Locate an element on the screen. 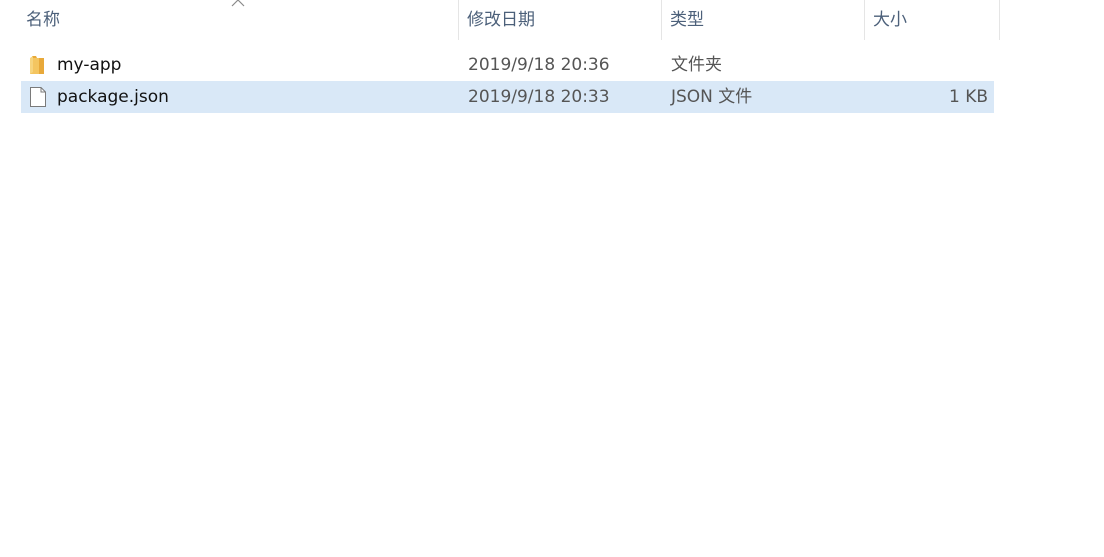  column-header-bar: 名称 修改日期 类型 大小 is located at coordinates (500, 20).